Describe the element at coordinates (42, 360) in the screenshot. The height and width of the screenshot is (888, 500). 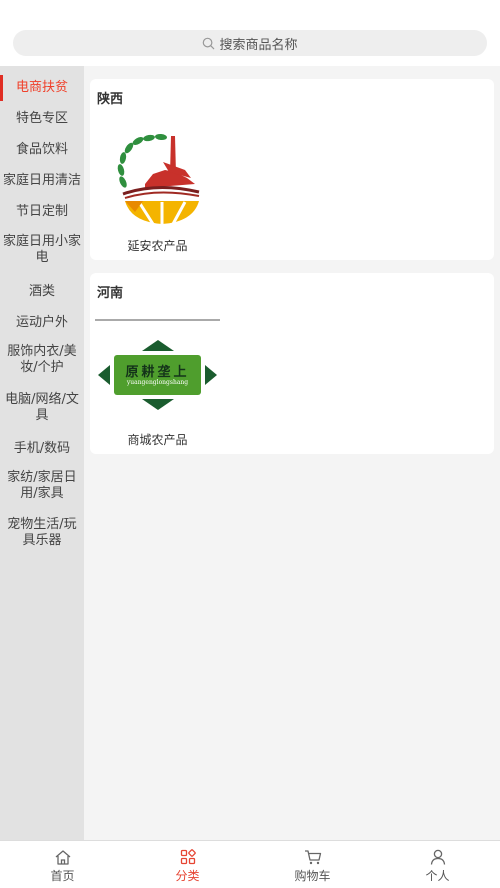
I see `sidebar-item-apparel-beauty: 服饰内衣/美妆/个护` at that location.